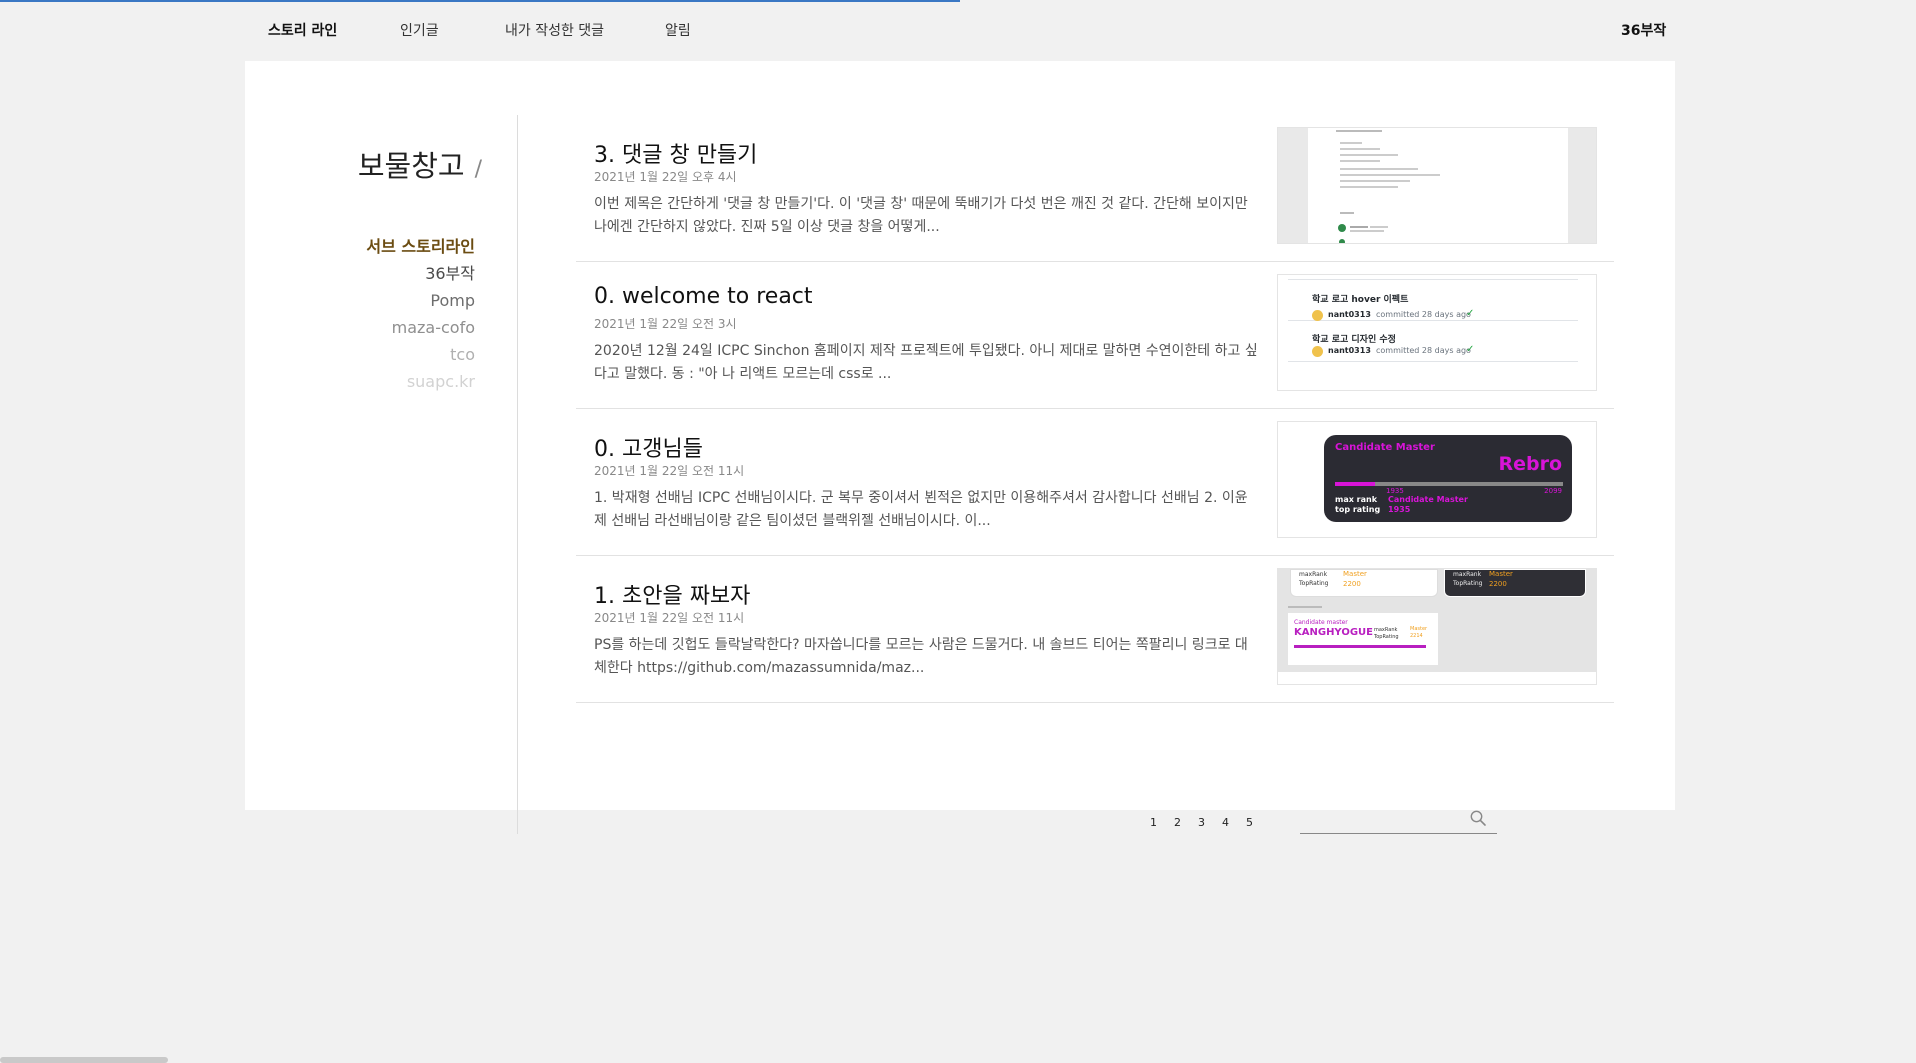  What do you see at coordinates (958, 30) in the screenshot?
I see `top-navigation: 스토리 라인 인기글 내가 작성한 댓글 알림 36부작` at bounding box center [958, 30].